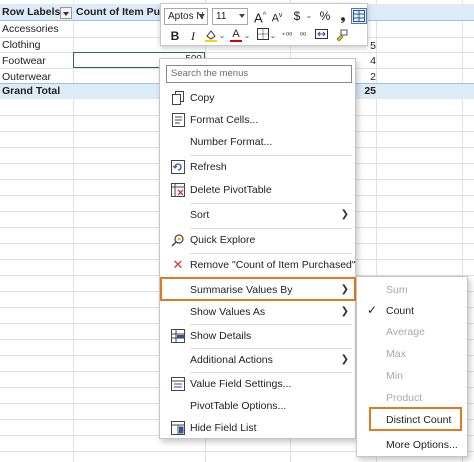  What do you see at coordinates (369, 61) in the screenshot?
I see `pivot-value: 4` at bounding box center [369, 61].